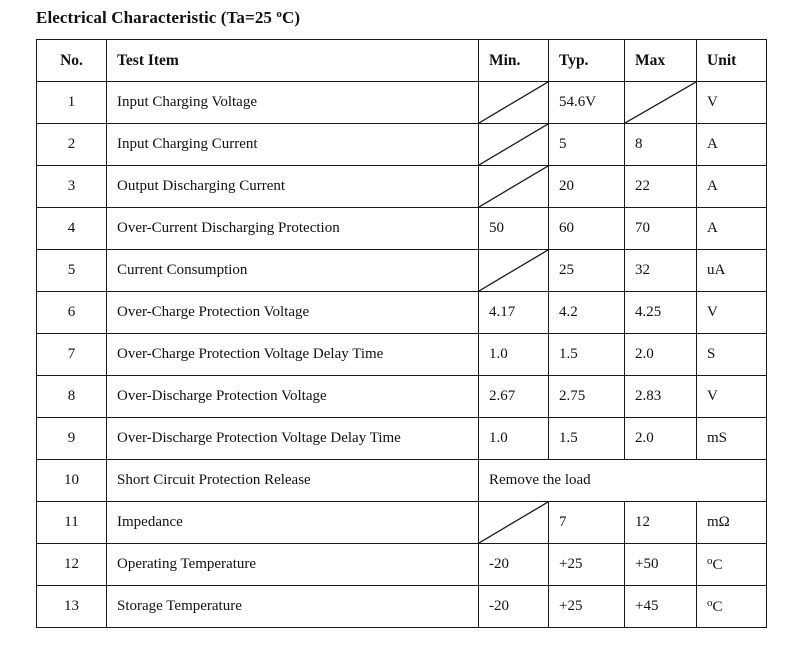 The image size is (800, 646). I want to click on column-header-typ: Typ., so click(586, 60).